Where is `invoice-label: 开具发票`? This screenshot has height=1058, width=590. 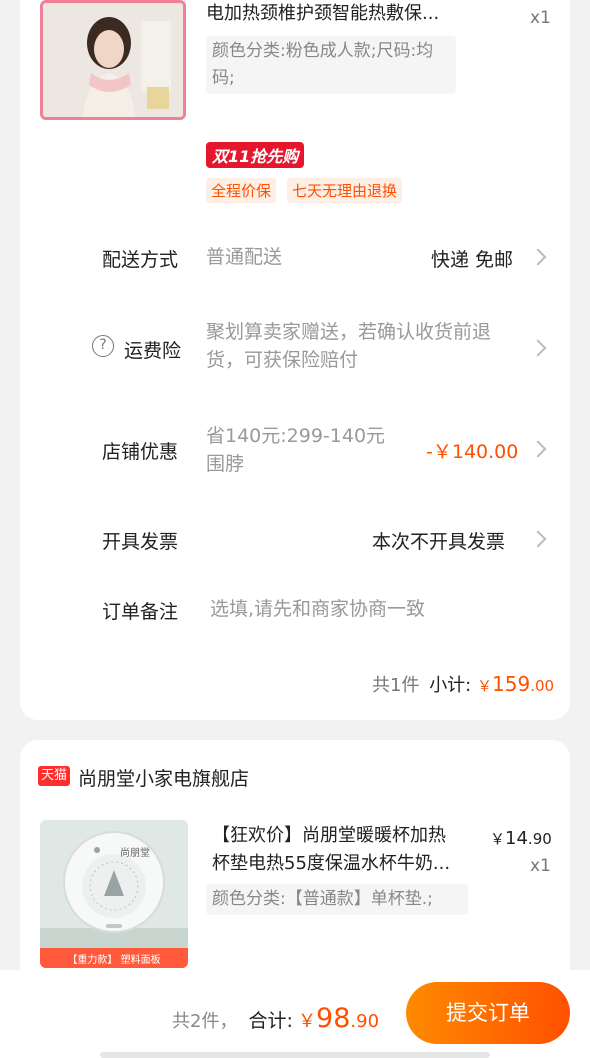 invoice-label: 开具发票 is located at coordinates (140, 542).